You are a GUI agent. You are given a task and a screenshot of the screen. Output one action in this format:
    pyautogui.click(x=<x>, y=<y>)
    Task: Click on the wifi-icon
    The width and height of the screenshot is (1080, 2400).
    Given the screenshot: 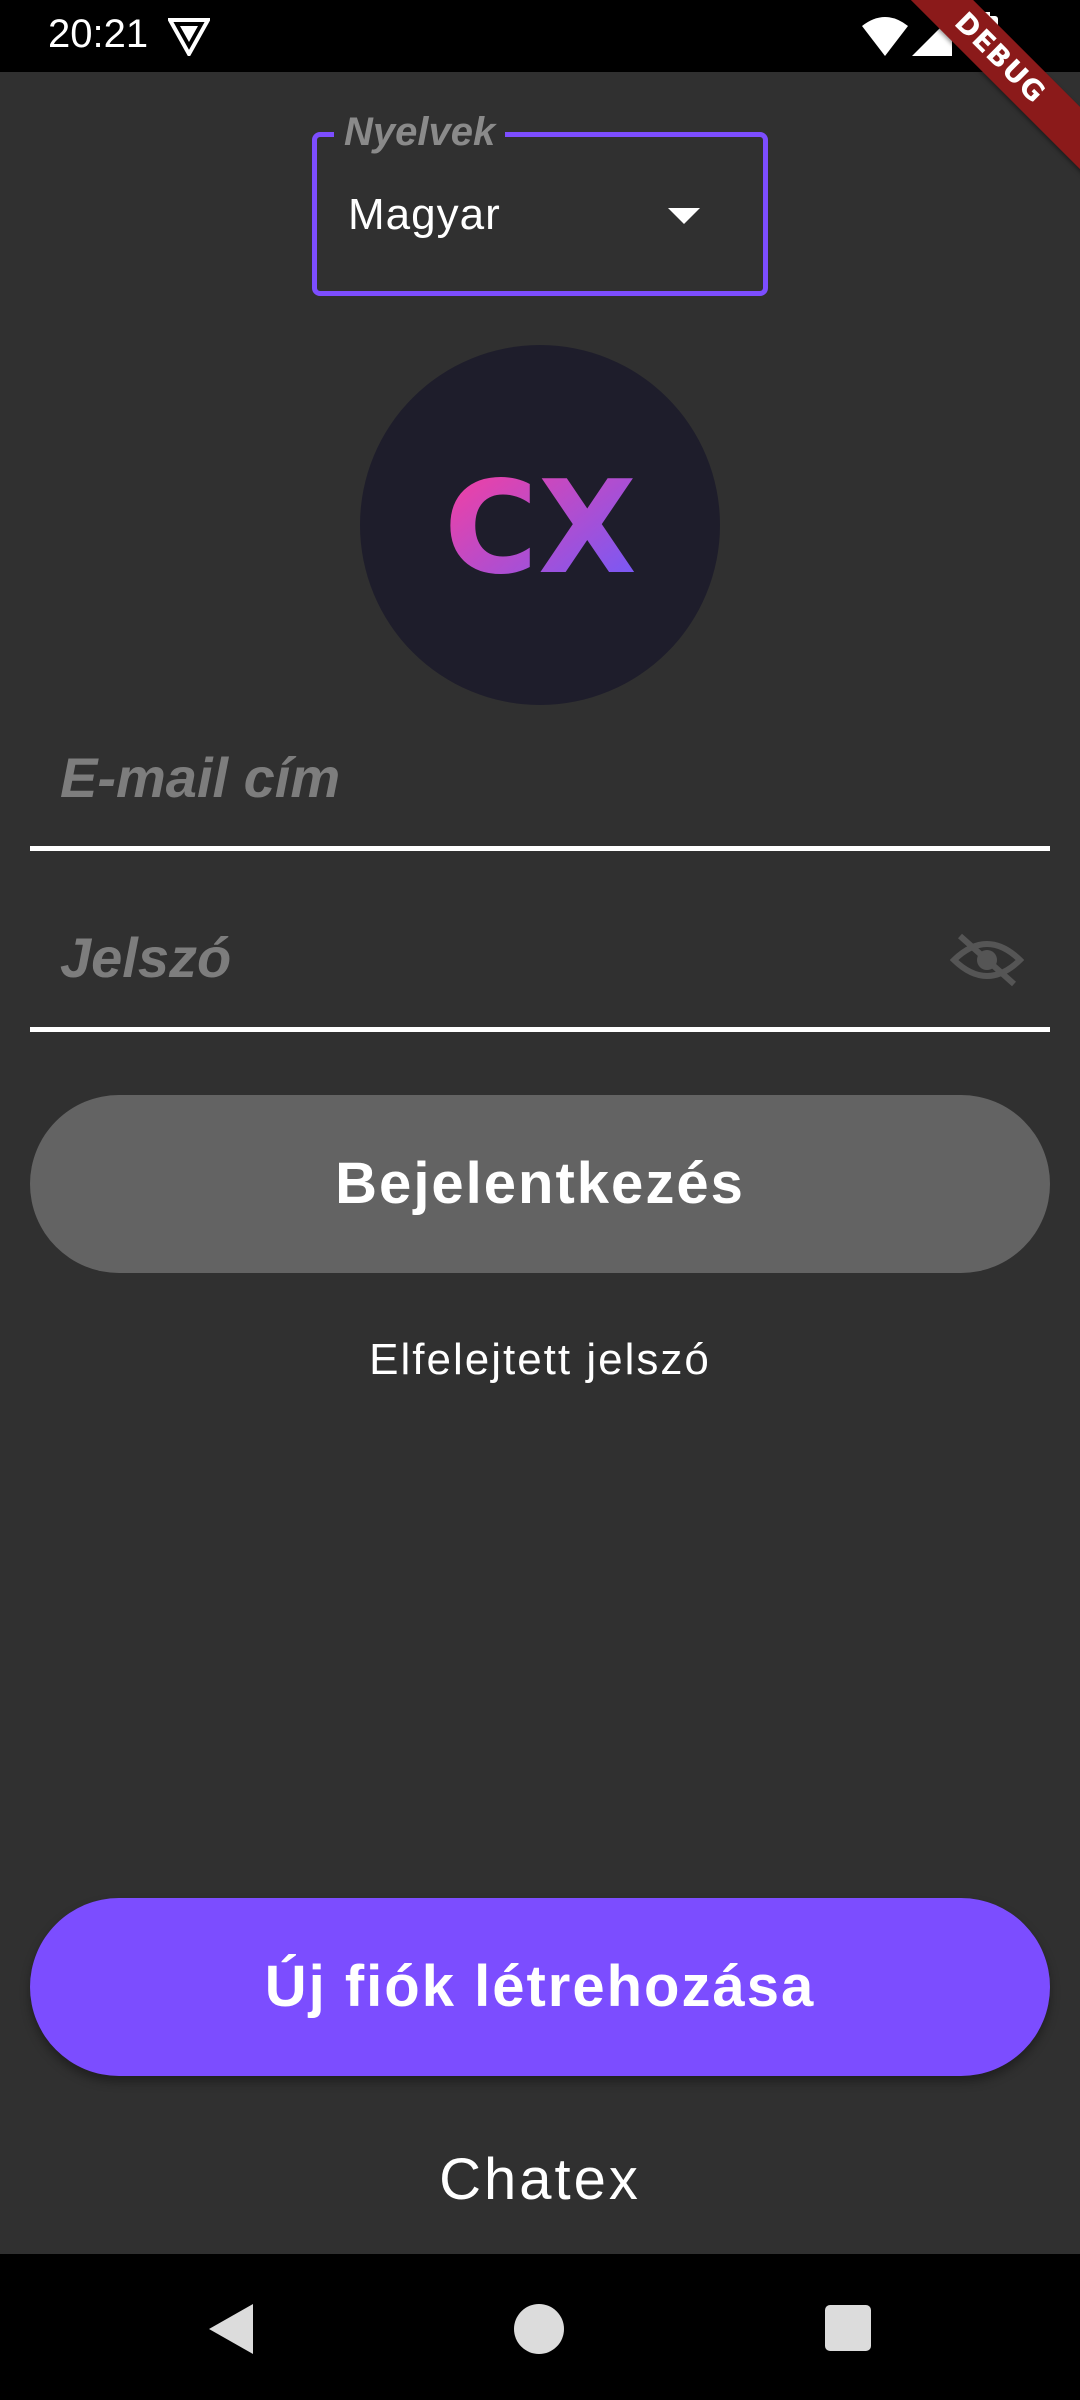 What is the action you would take?
    pyautogui.click(x=885, y=36)
    